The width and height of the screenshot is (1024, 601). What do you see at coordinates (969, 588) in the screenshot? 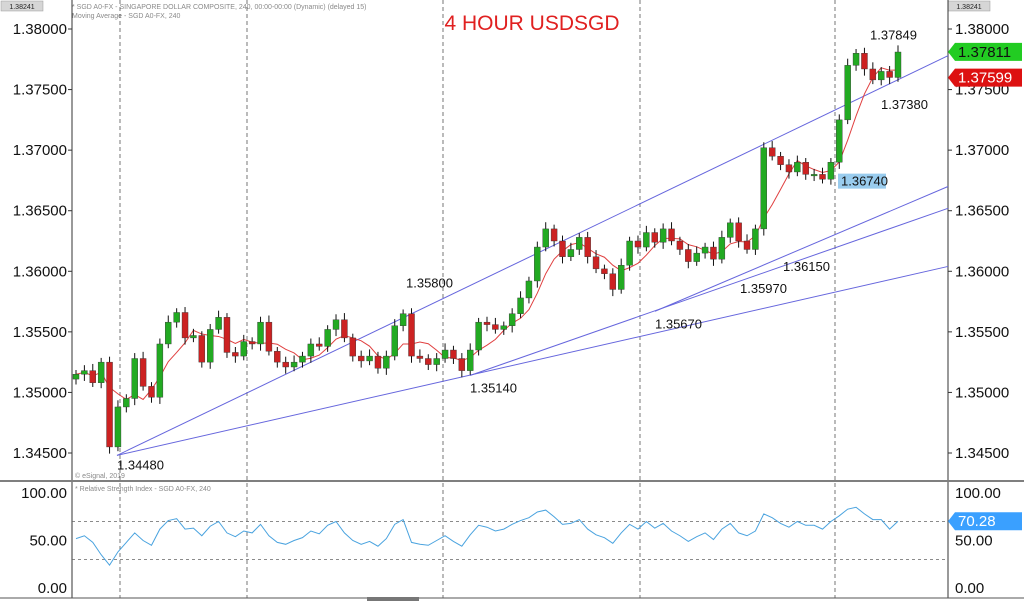
I see `rsi-tick-right-2: 0.00` at bounding box center [969, 588].